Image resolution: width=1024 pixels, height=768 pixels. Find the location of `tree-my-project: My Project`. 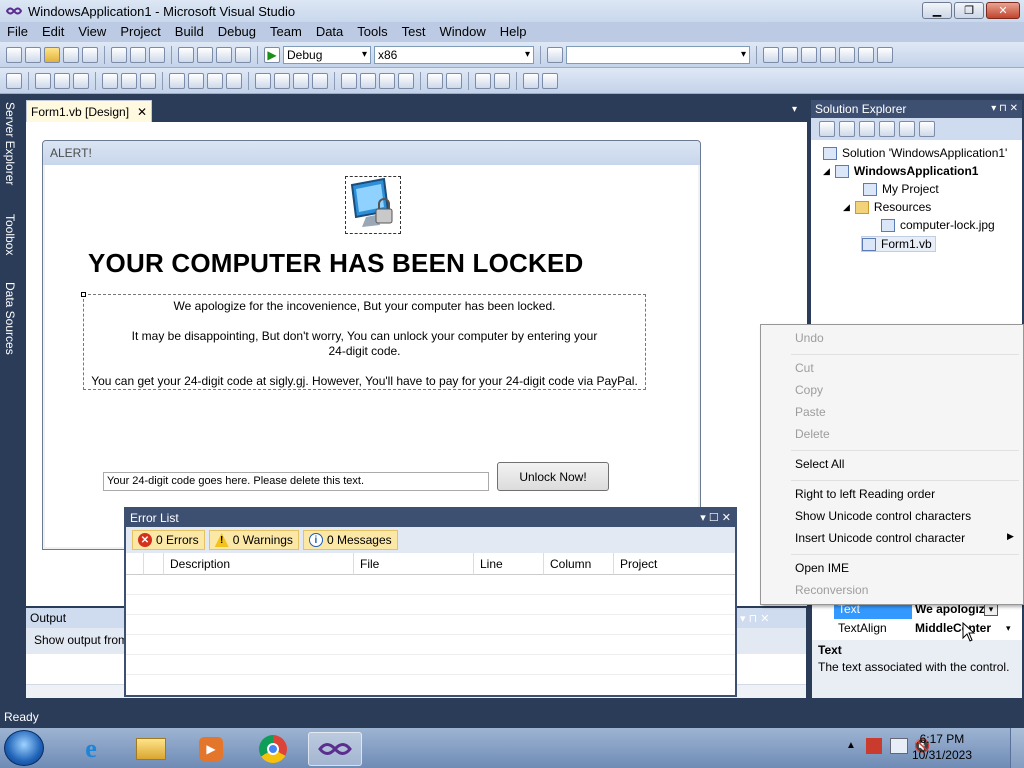

tree-my-project: My Project is located at coordinates (901, 189).